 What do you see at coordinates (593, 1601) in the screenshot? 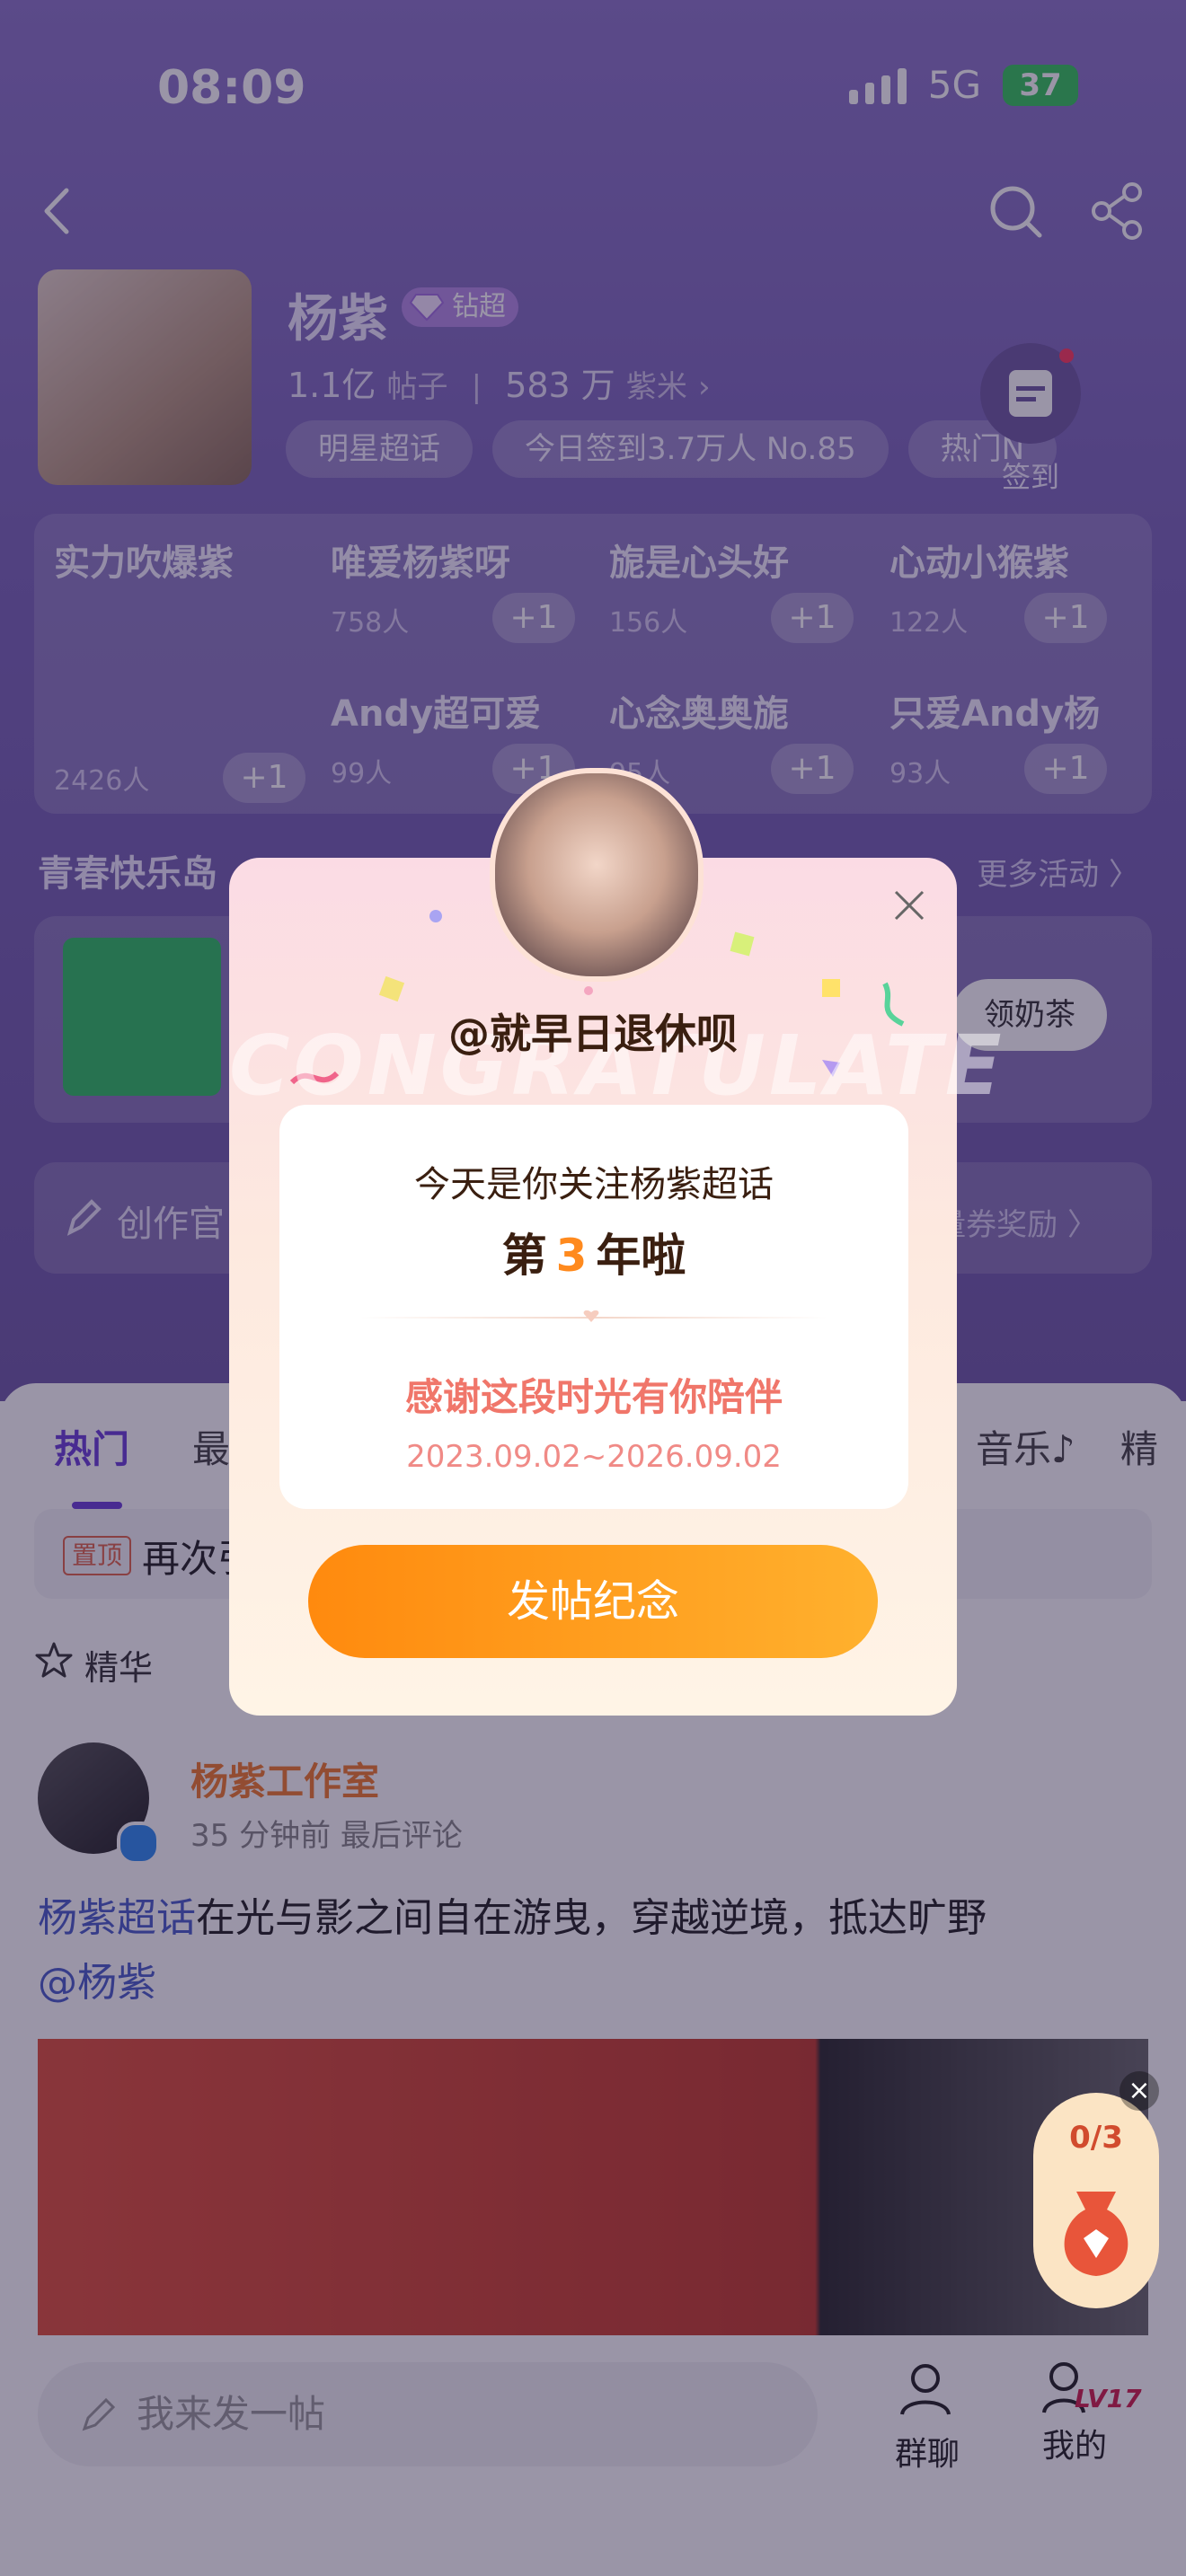
I see `post-commemoration-button: 发帖纪念` at bounding box center [593, 1601].